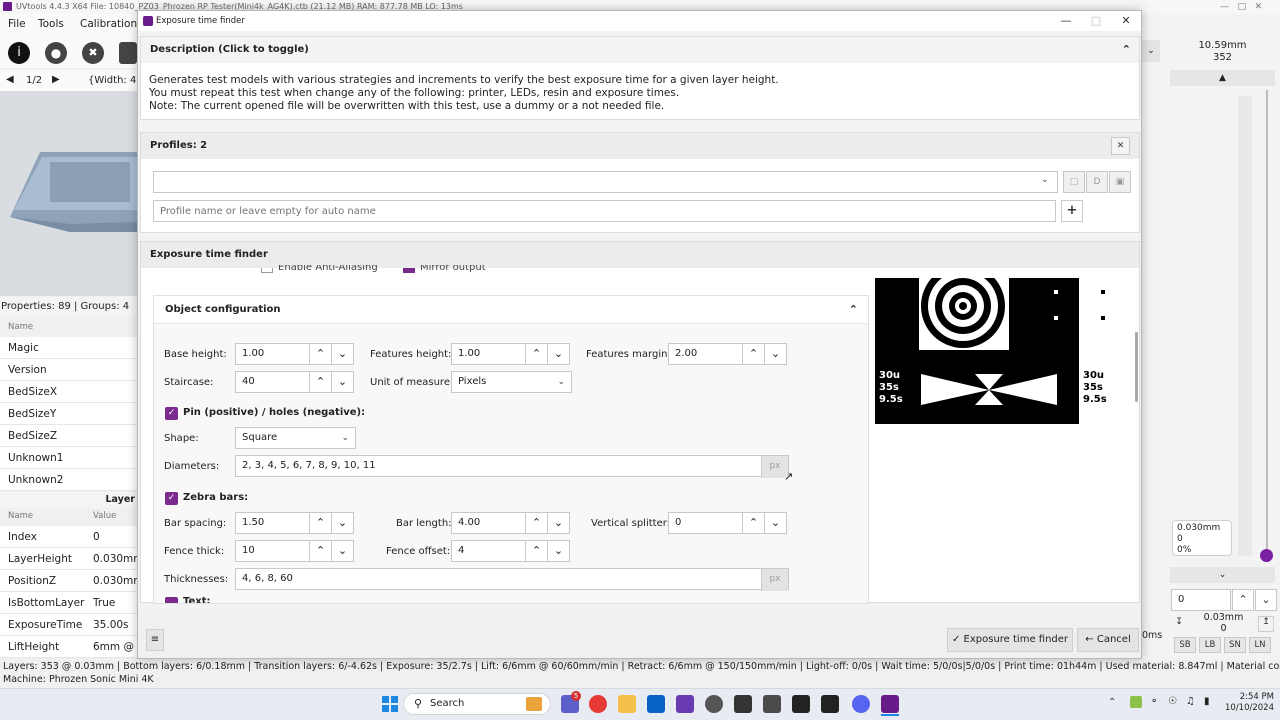 This screenshot has height=720, width=1280. I want to click on features-height-down-icon: ⌄, so click(558, 354).